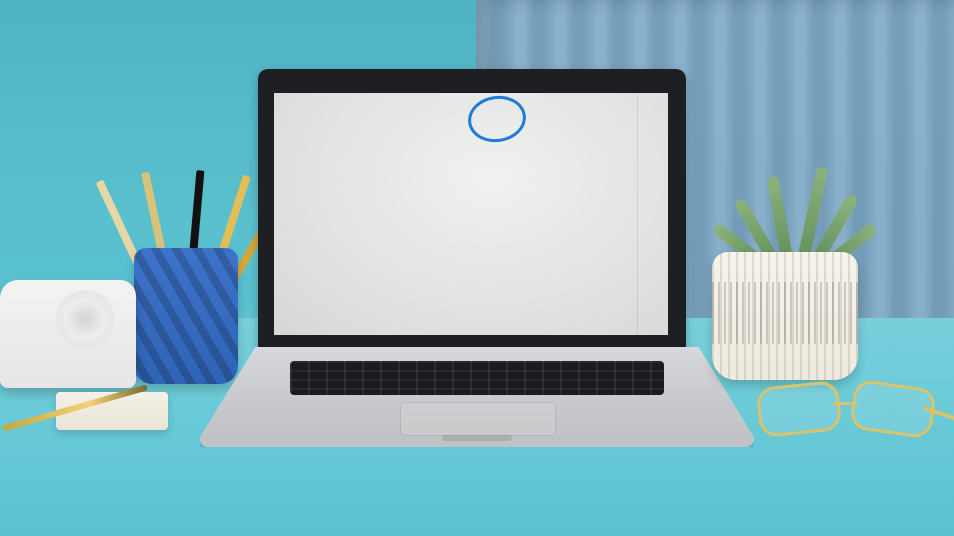 The height and width of the screenshot is (536, 954). I want to click on plant, so click(795, 212).